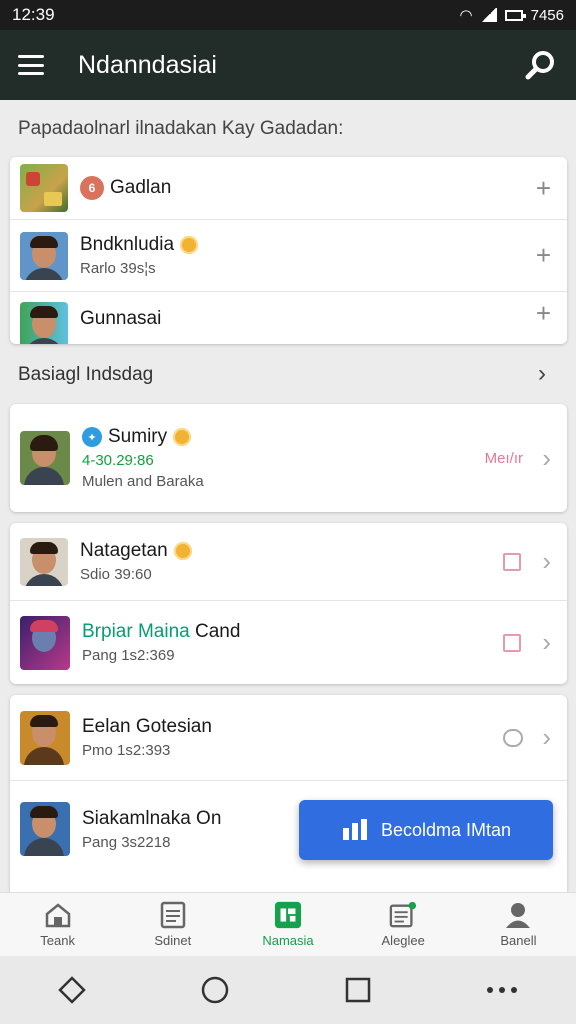  I want to click on chart-icon, so click(354, 829).